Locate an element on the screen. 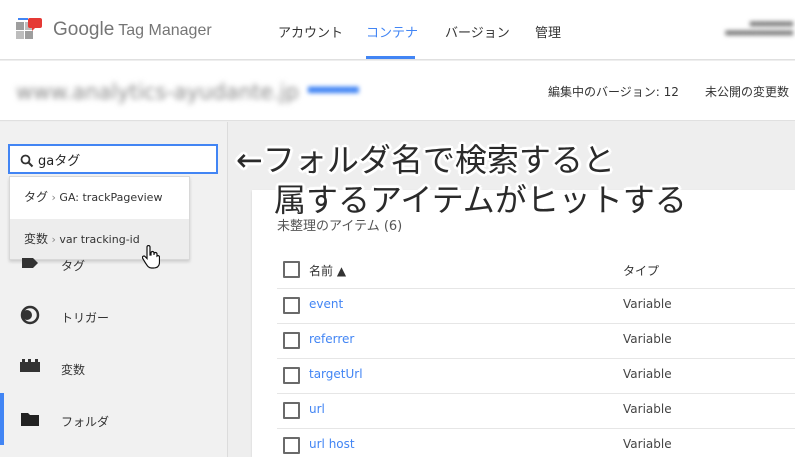 Image resolution: width=795 pixels, height=457 pixels. brand: Google Tag Manager is located at coordinates (132, 30).